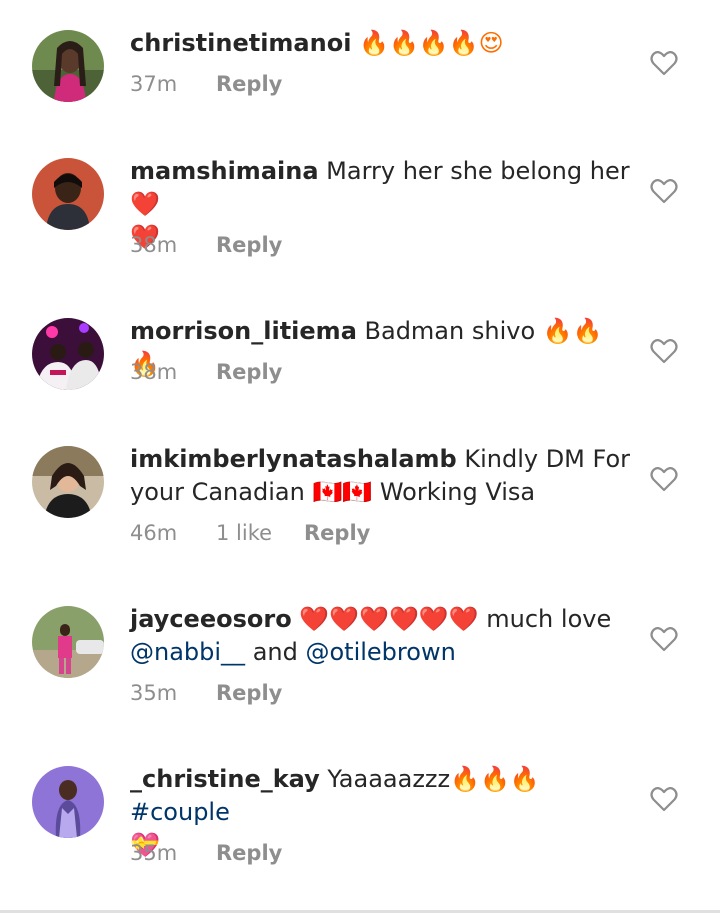 The image size is (720, 913). What do you see at coordinates (187, 652) in the screenshot?
I see `mention-link: @nabbi__` at bounding box center [187, 652].